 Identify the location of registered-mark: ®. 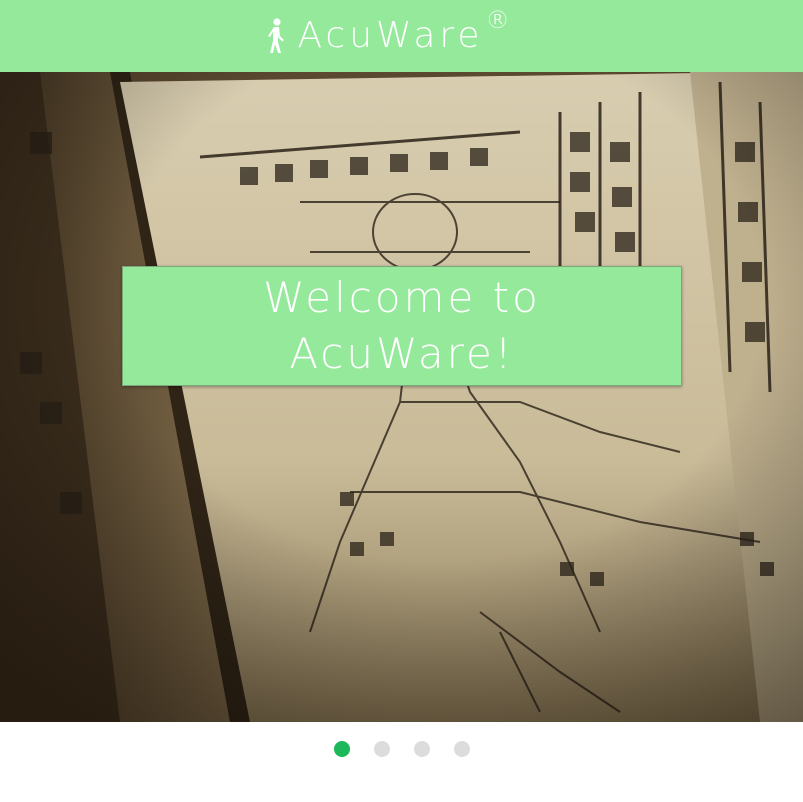
(499, 20).